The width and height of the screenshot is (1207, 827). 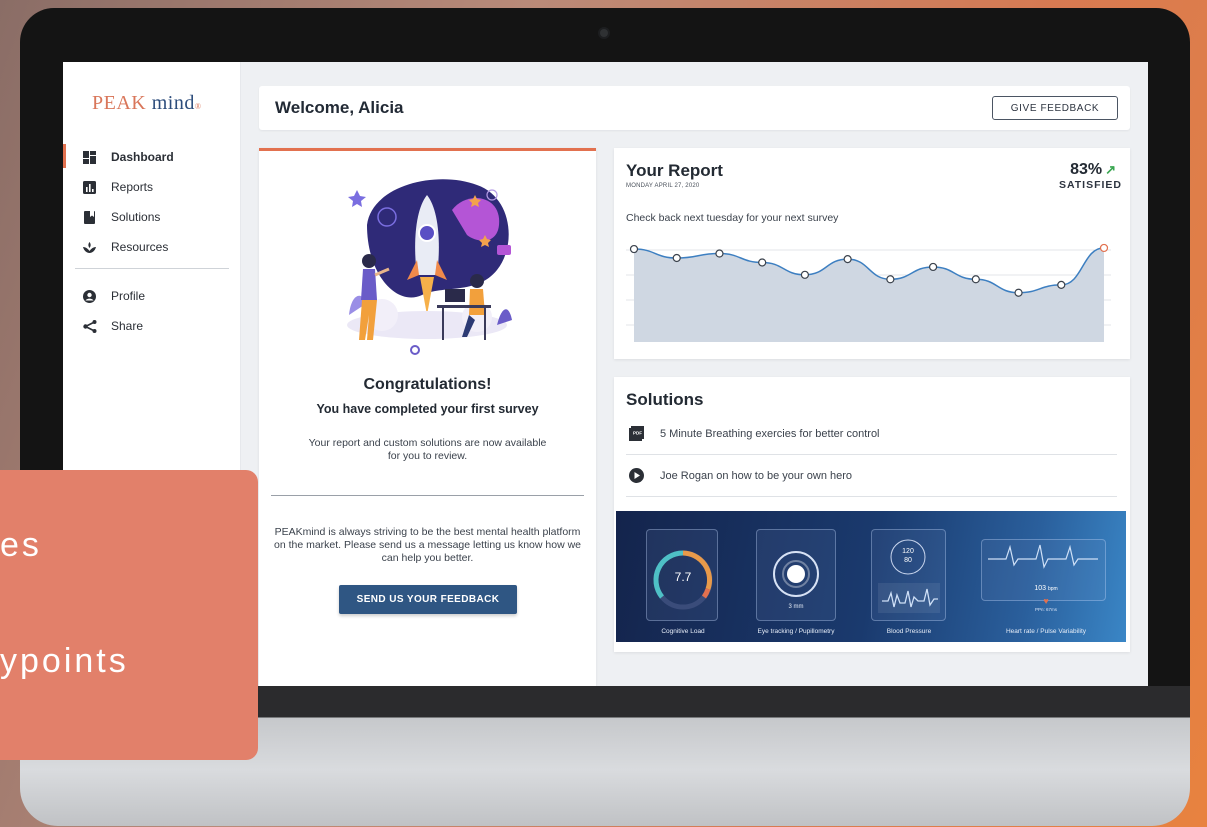 What do you see at coordinates (140, 247) in the screenshot?
I see `sidebar-item-label: Resources` at bounding box center [140, 247].